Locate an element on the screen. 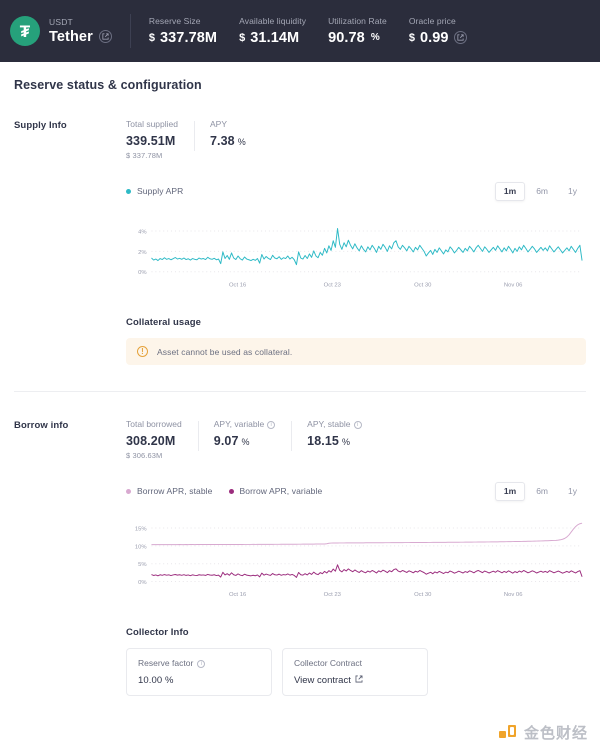 This screenshot has height=753, width=600. stat-unit: % is located at coordinates (375, 38).